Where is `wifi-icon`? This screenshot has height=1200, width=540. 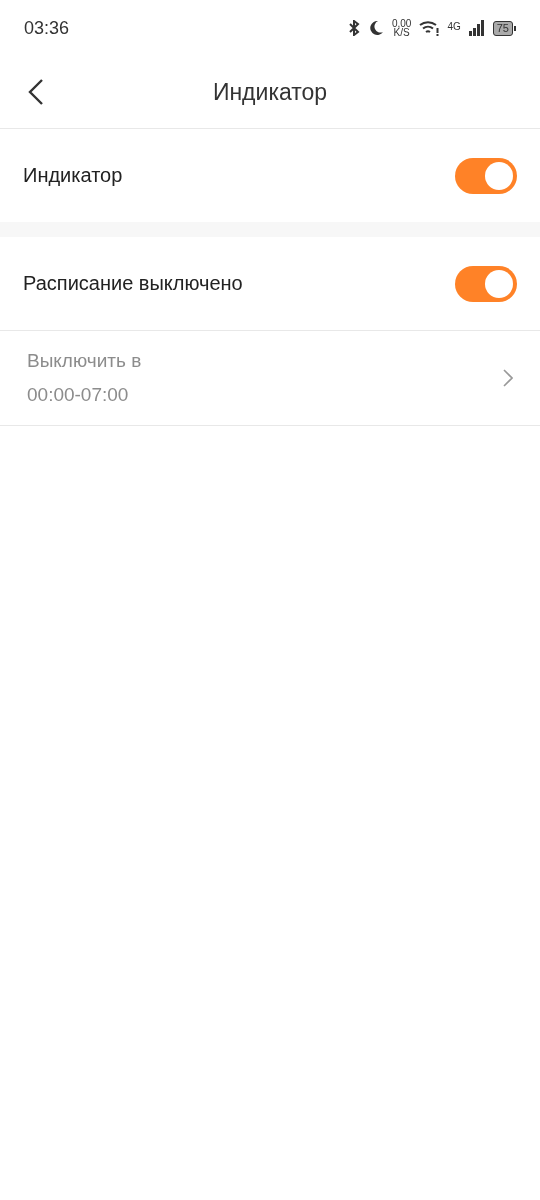 wifi-icon is located at coordinates (429, 28).